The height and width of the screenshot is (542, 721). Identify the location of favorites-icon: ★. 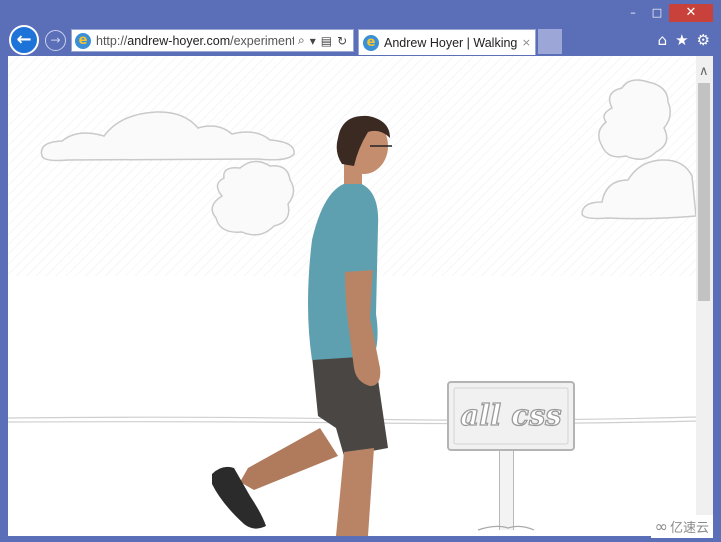
(681, 40).